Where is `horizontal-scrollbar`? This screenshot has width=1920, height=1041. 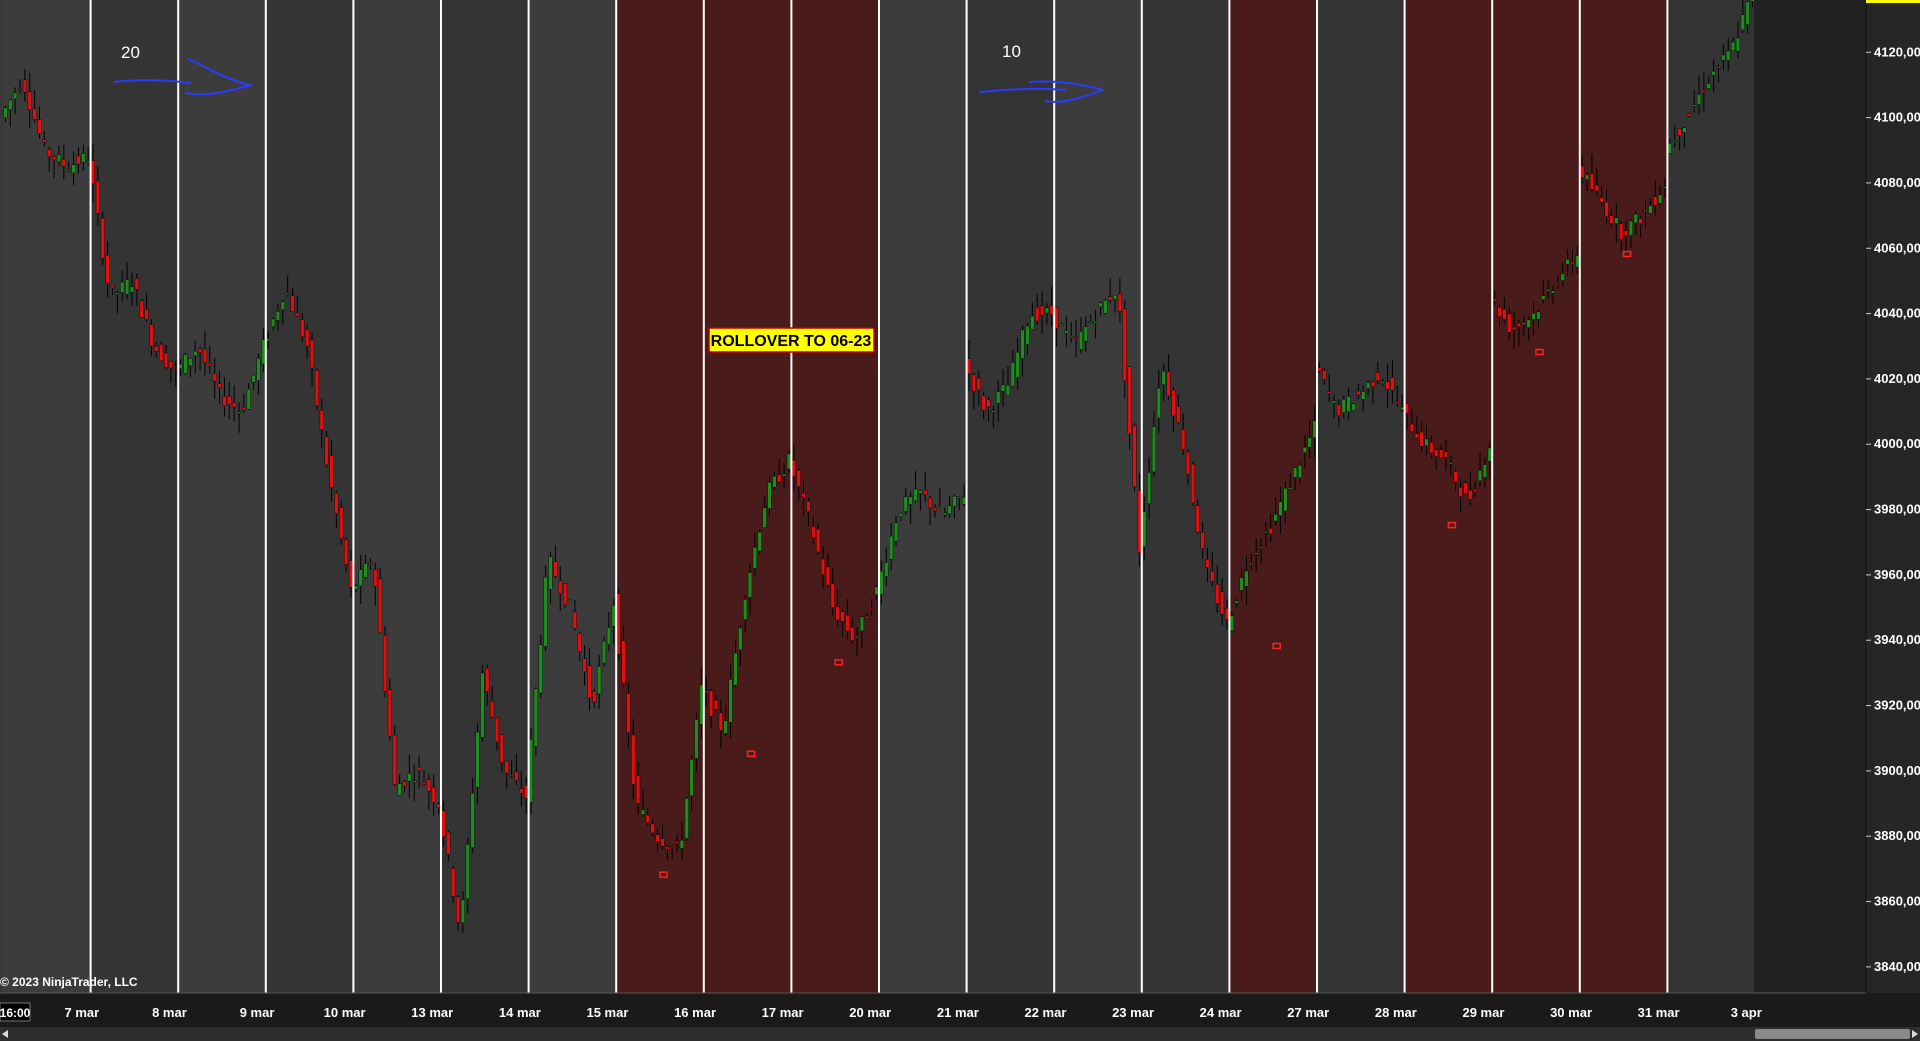 horizontal-scrollbar is located at coordinates (960, 1034).